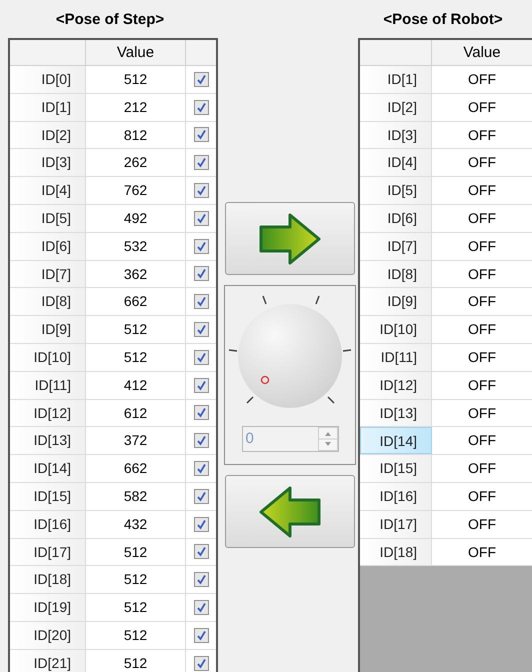 The image size is (532, 672). Describe the element at coordinates (136, 385) in the screenshot. I see `table-cell: 412` at that location.